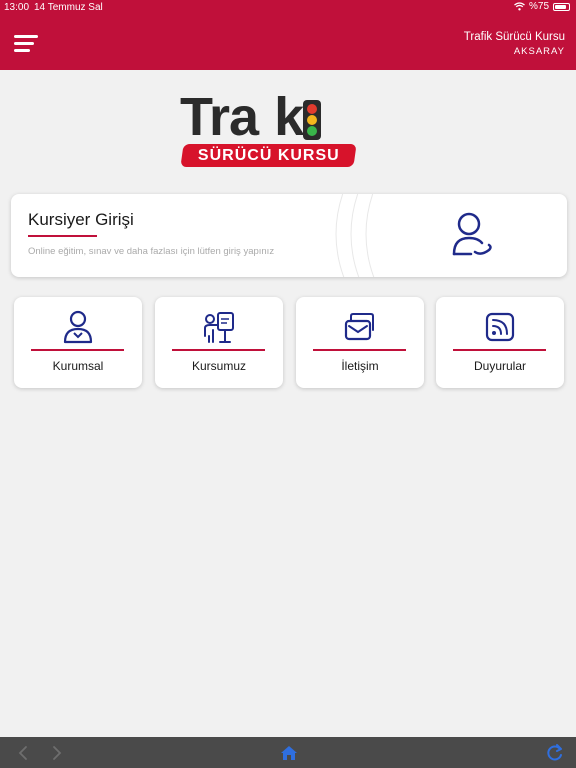 The image size is (576, 768). Describe the element at coordinates (24, 753) in the screenshot. I see `chevron-left-icon` at that location.